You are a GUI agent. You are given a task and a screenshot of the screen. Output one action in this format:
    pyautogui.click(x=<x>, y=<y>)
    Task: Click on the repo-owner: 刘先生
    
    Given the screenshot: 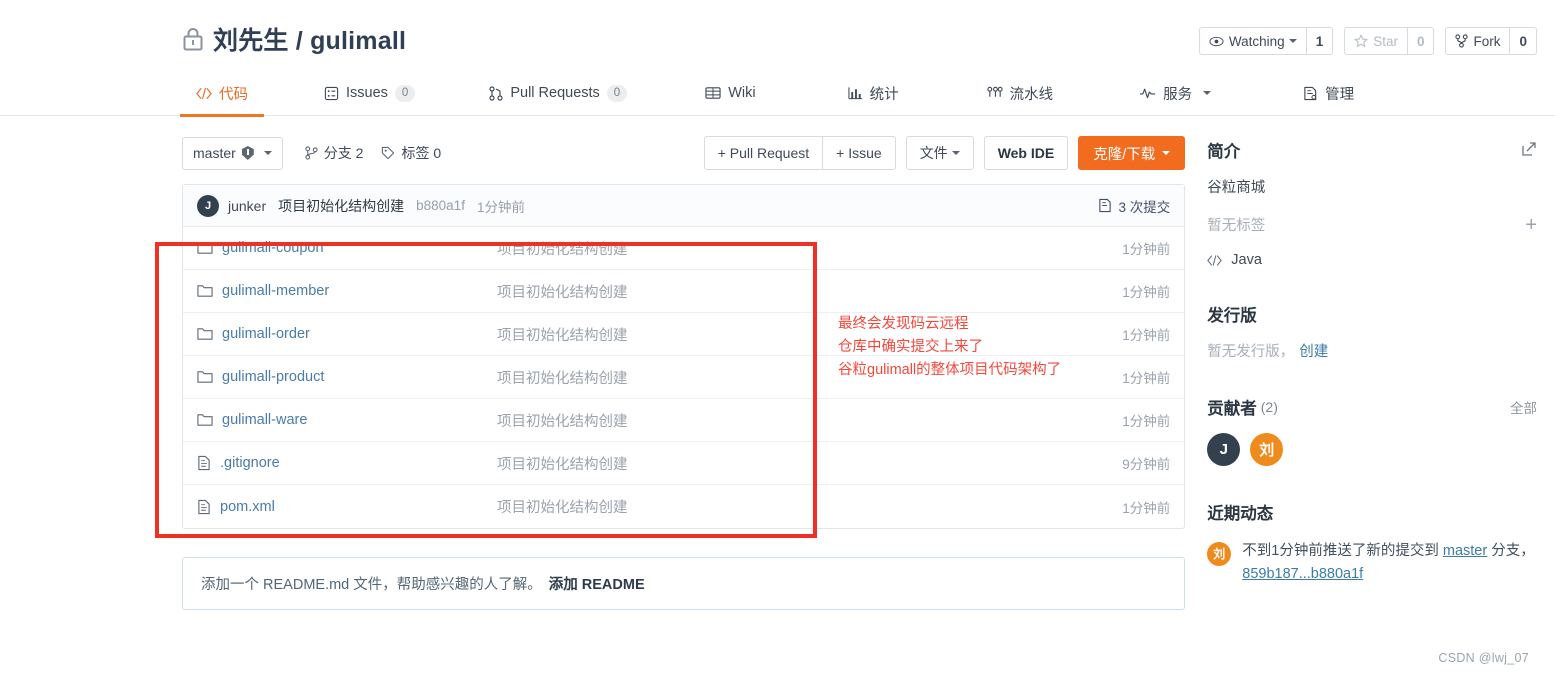 What is the action you would take?
    pyautogui.click(x=251, y=41)
    